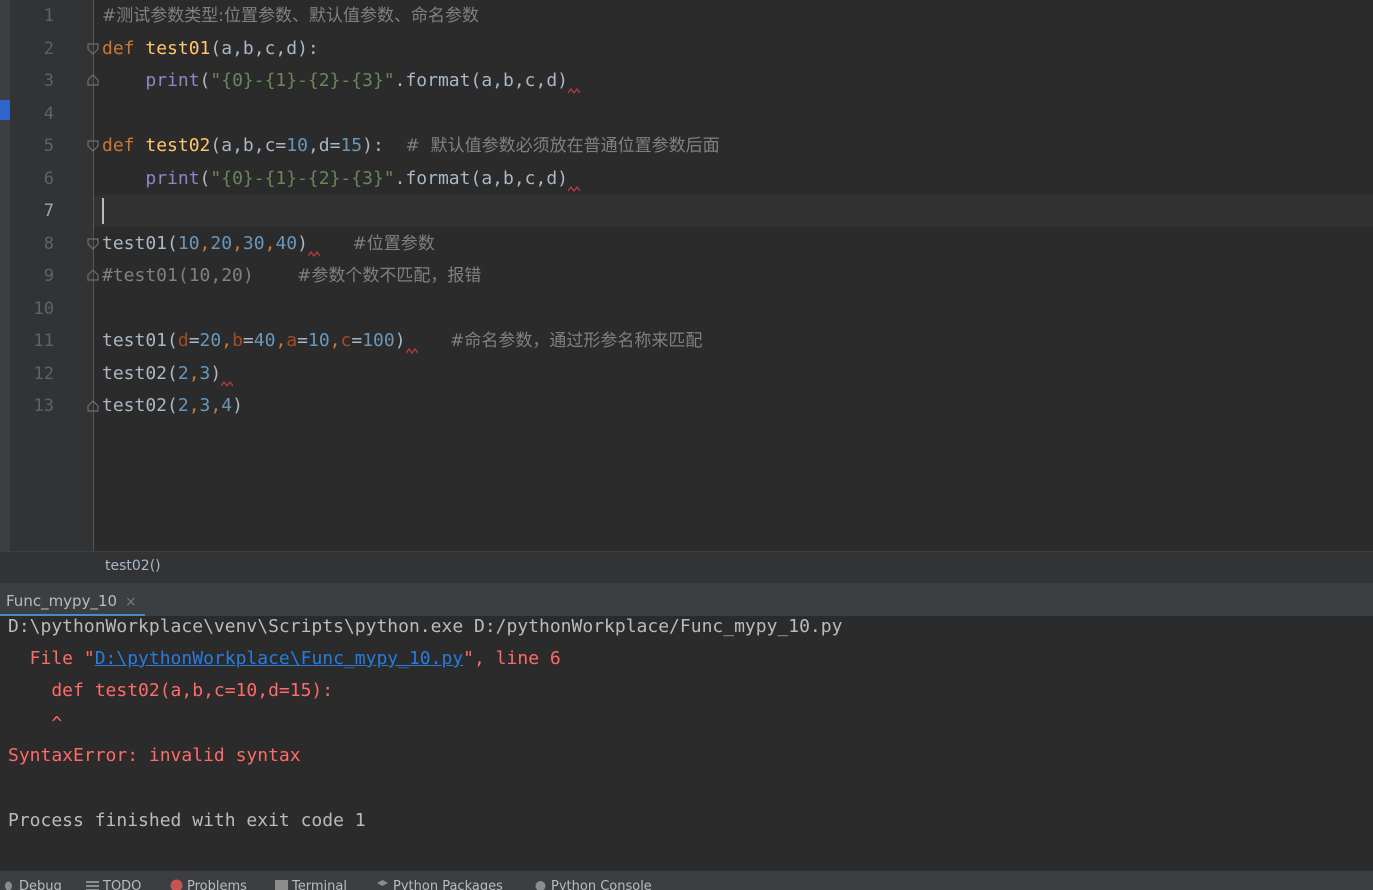  I want to click on code-line-13: test02(2,3,4), so click(172, 406).